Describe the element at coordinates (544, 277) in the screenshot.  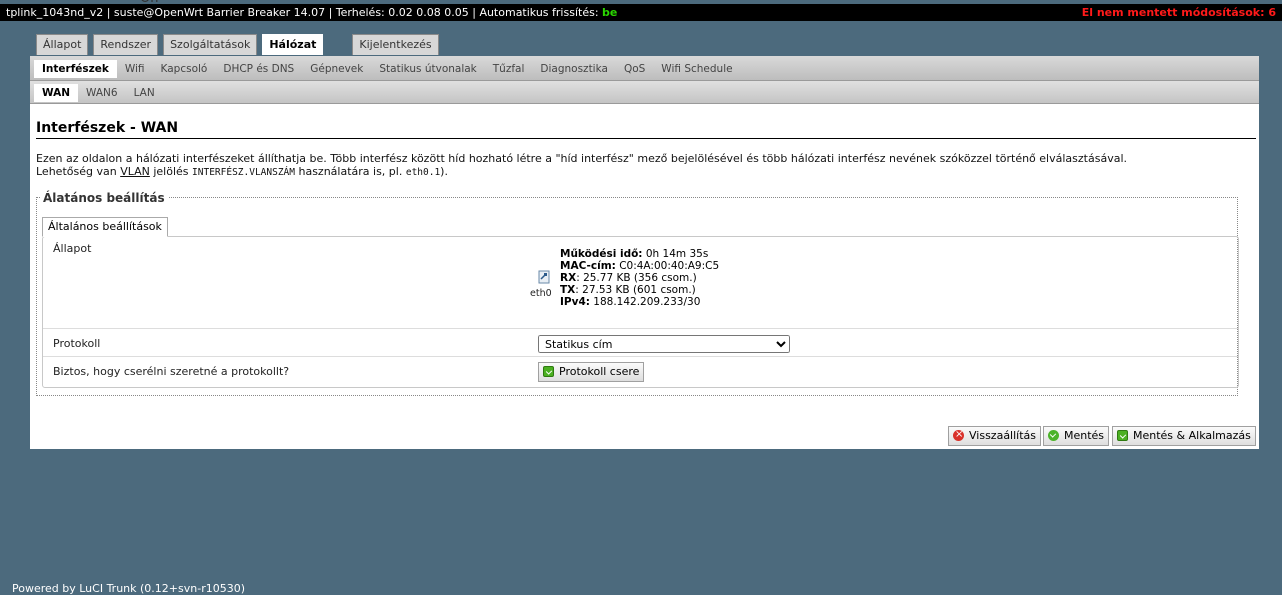
I see `ethernet-port-icon` at that location.